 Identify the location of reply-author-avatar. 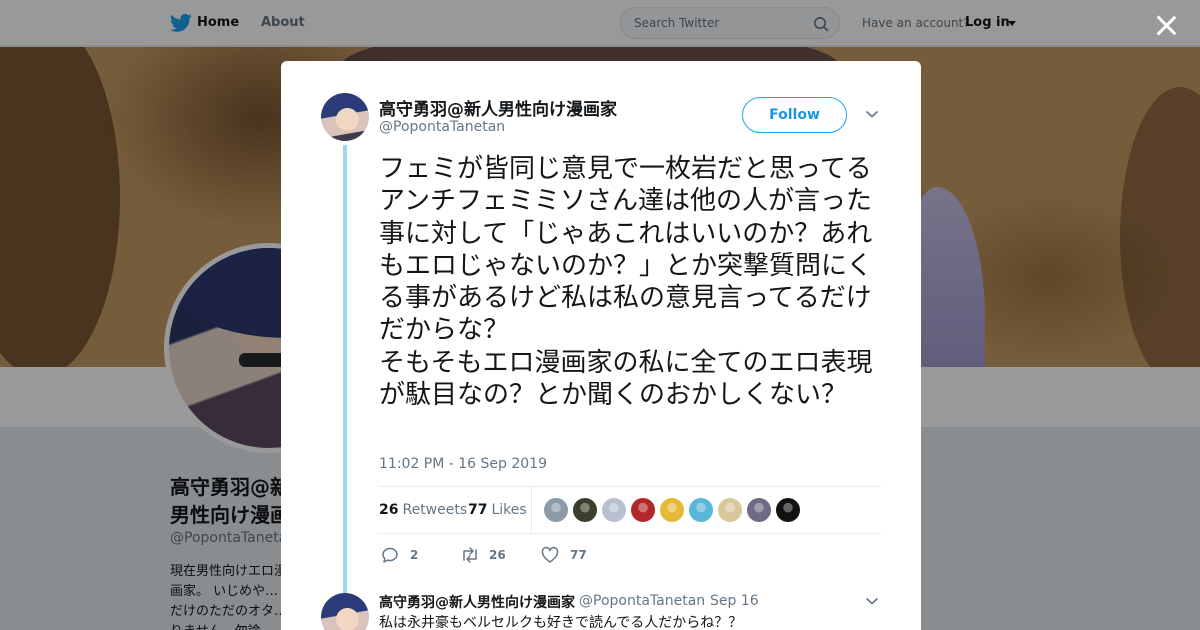
(345, 611).